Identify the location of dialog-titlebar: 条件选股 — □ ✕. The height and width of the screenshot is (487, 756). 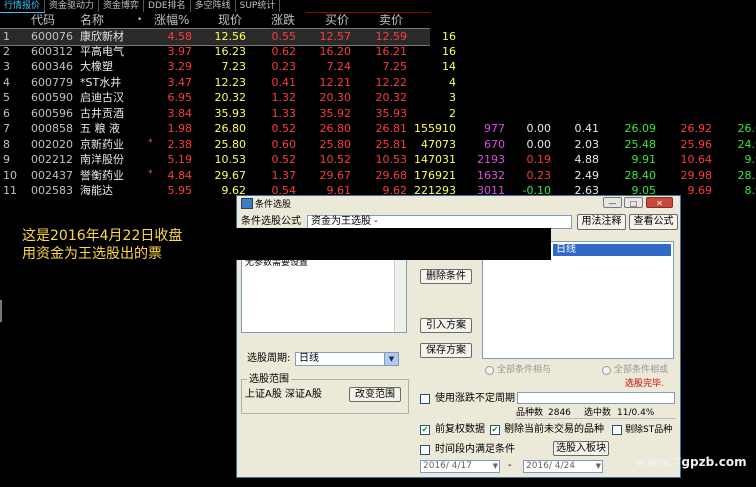
(458, 203).